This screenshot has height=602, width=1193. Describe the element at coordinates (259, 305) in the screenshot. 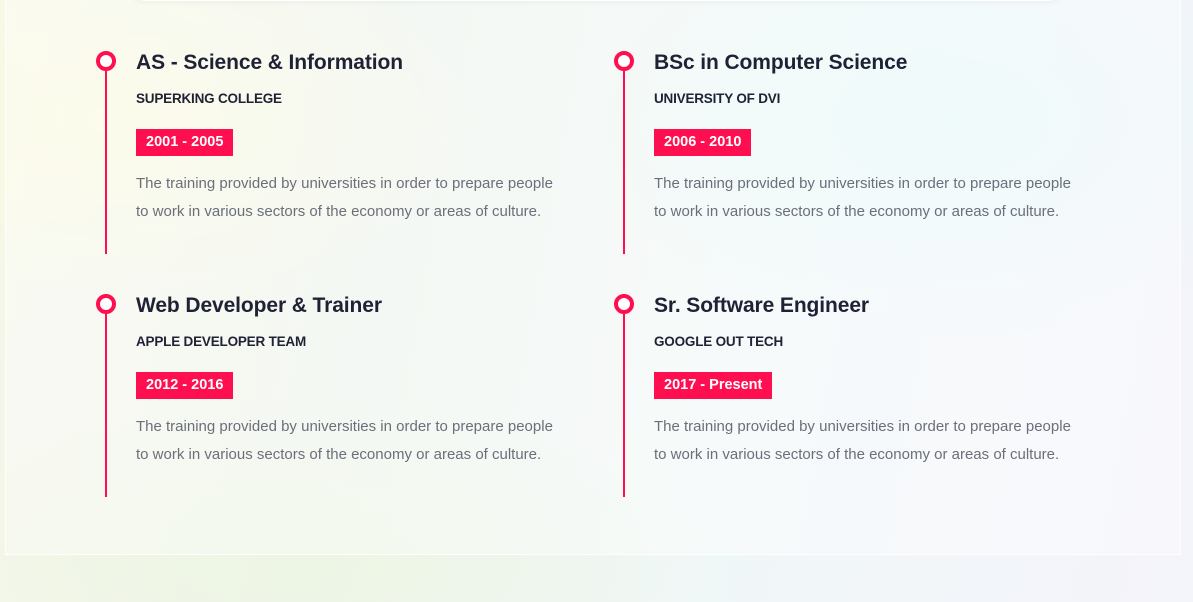

I see `degree-title: Web Developer & Trainer` at that location.